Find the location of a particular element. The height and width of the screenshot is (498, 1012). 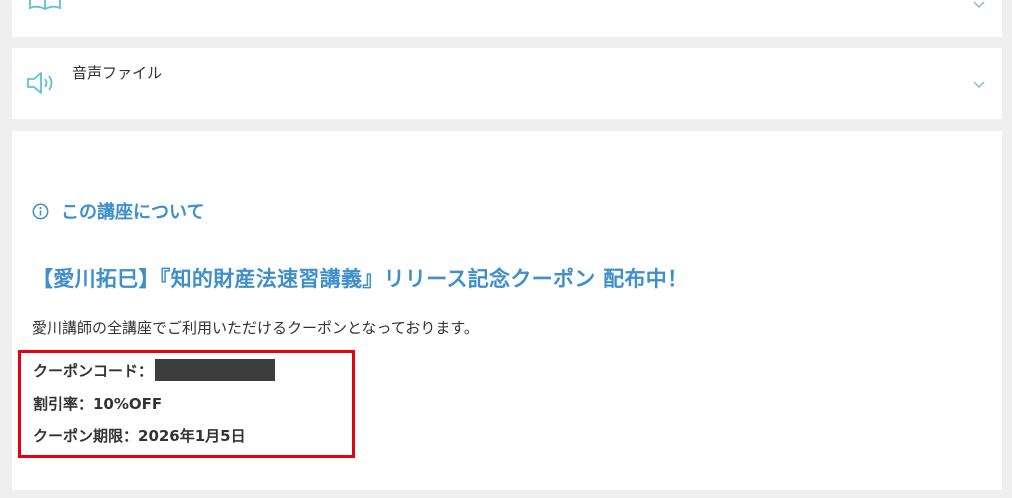

coupon-code-label: クーポンコード： is located at coordinates (93, 370).